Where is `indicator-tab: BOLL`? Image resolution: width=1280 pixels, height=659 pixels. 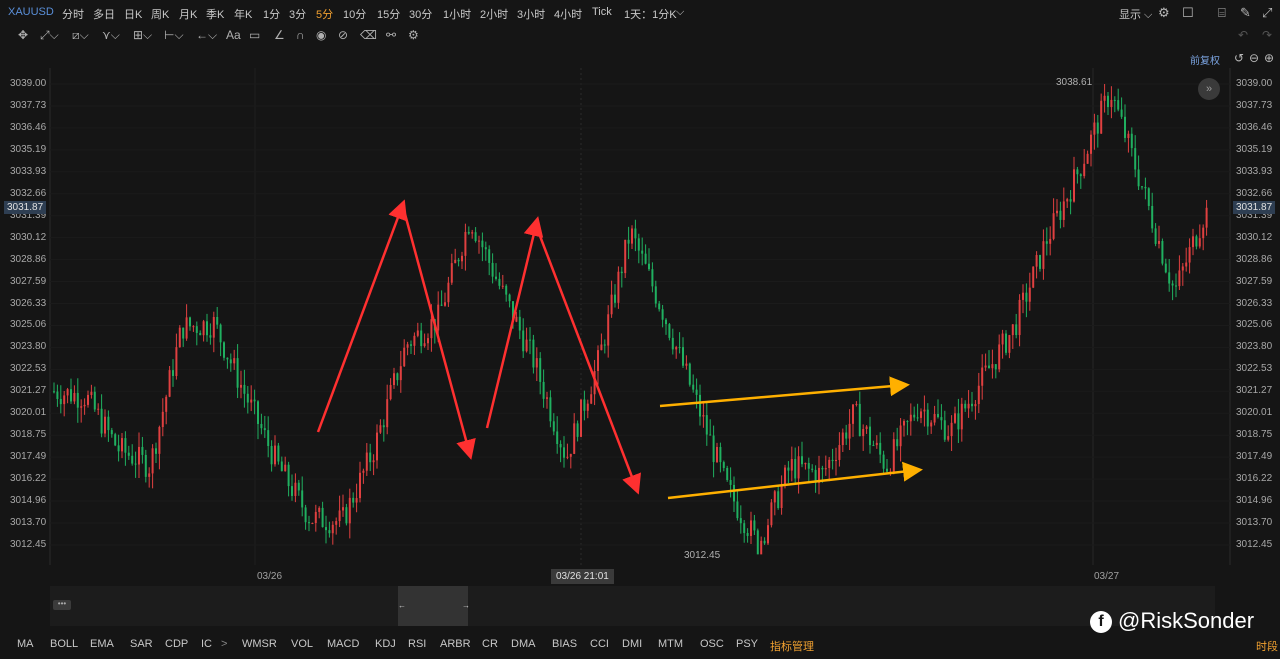 indicator-tab: BOLL is located at coordinates (64, 644).